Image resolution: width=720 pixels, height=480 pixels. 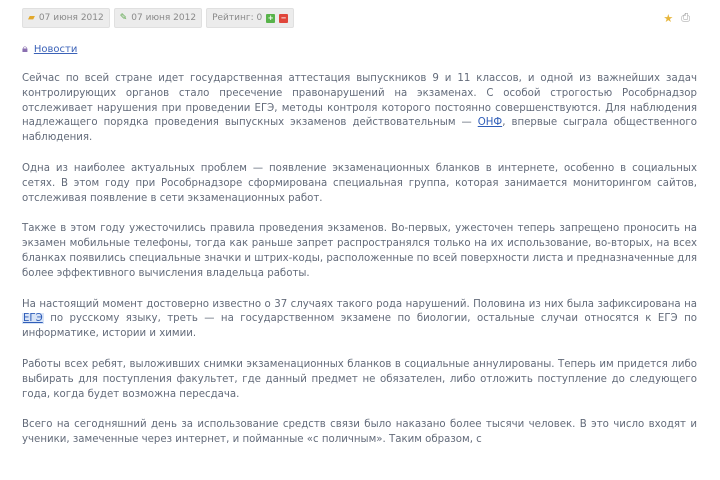 I want to click on rate-down-button: −, so click(x=284, y=18).